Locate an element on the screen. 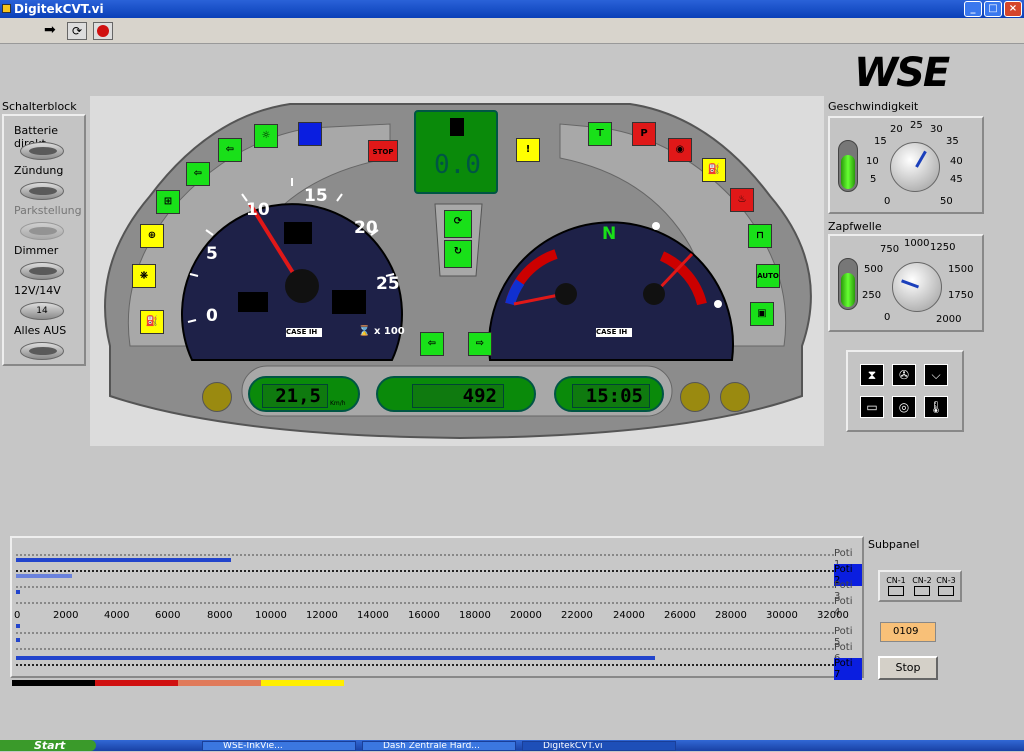  switch-voltage: 14 is located at coordinates (42, 311).